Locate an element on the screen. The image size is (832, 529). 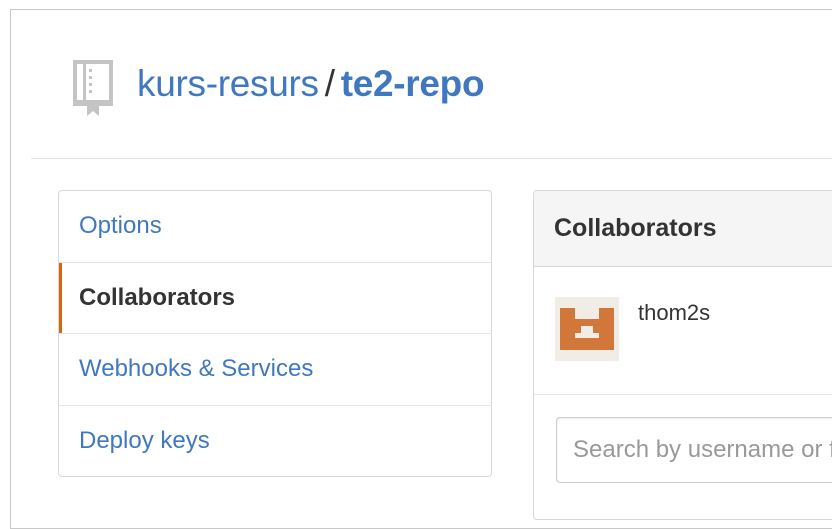
search-container is located at coordinates (683, 439).